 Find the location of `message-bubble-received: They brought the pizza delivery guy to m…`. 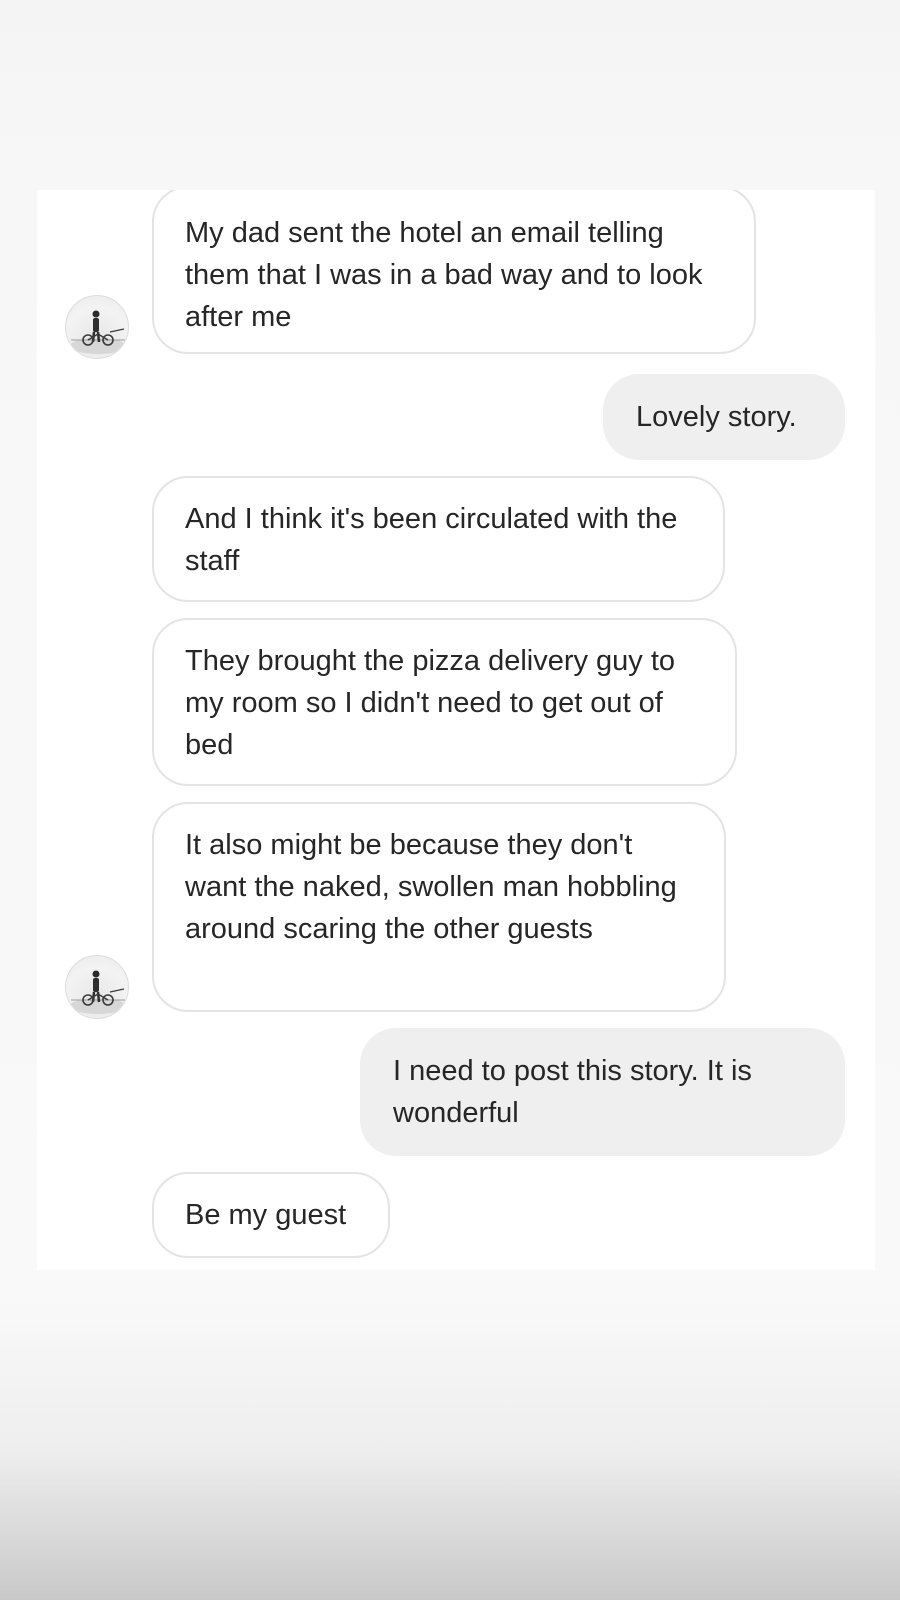

message-bubble-received: They brought the pizza delivery guy to m… is located at coordinates (444, 702).